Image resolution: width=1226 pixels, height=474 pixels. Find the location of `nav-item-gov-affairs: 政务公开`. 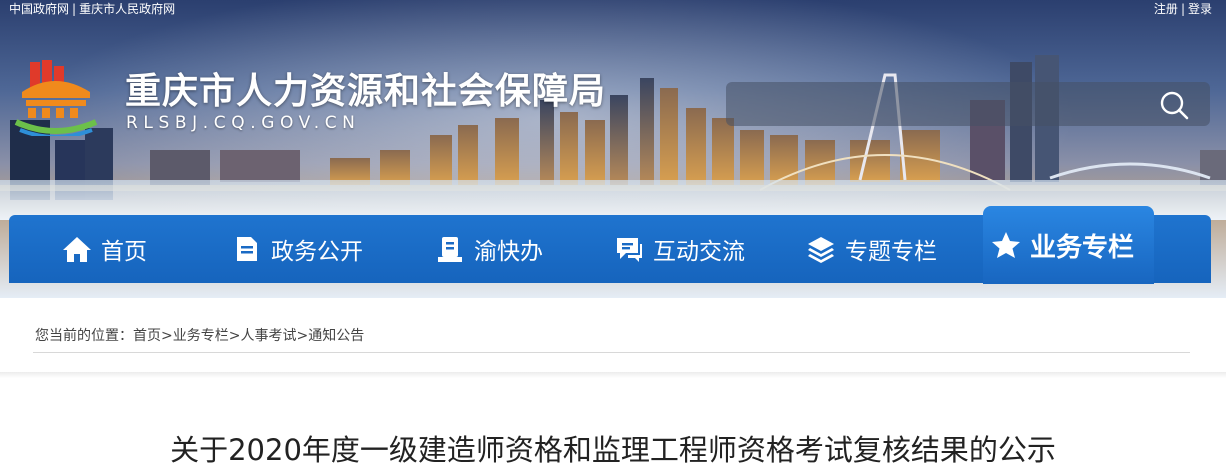

nav-item-gov-affairs: 政务公开 is located at coordinates (297, 249).